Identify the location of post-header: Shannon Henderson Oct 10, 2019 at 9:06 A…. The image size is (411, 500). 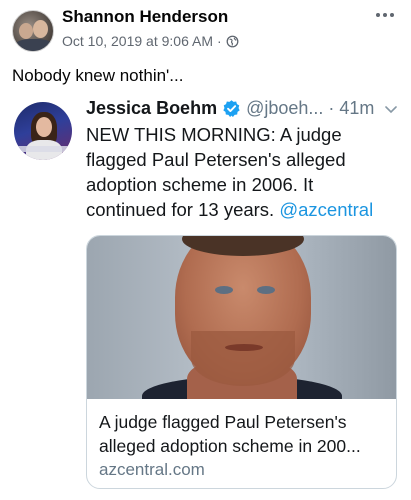
(205, 29).